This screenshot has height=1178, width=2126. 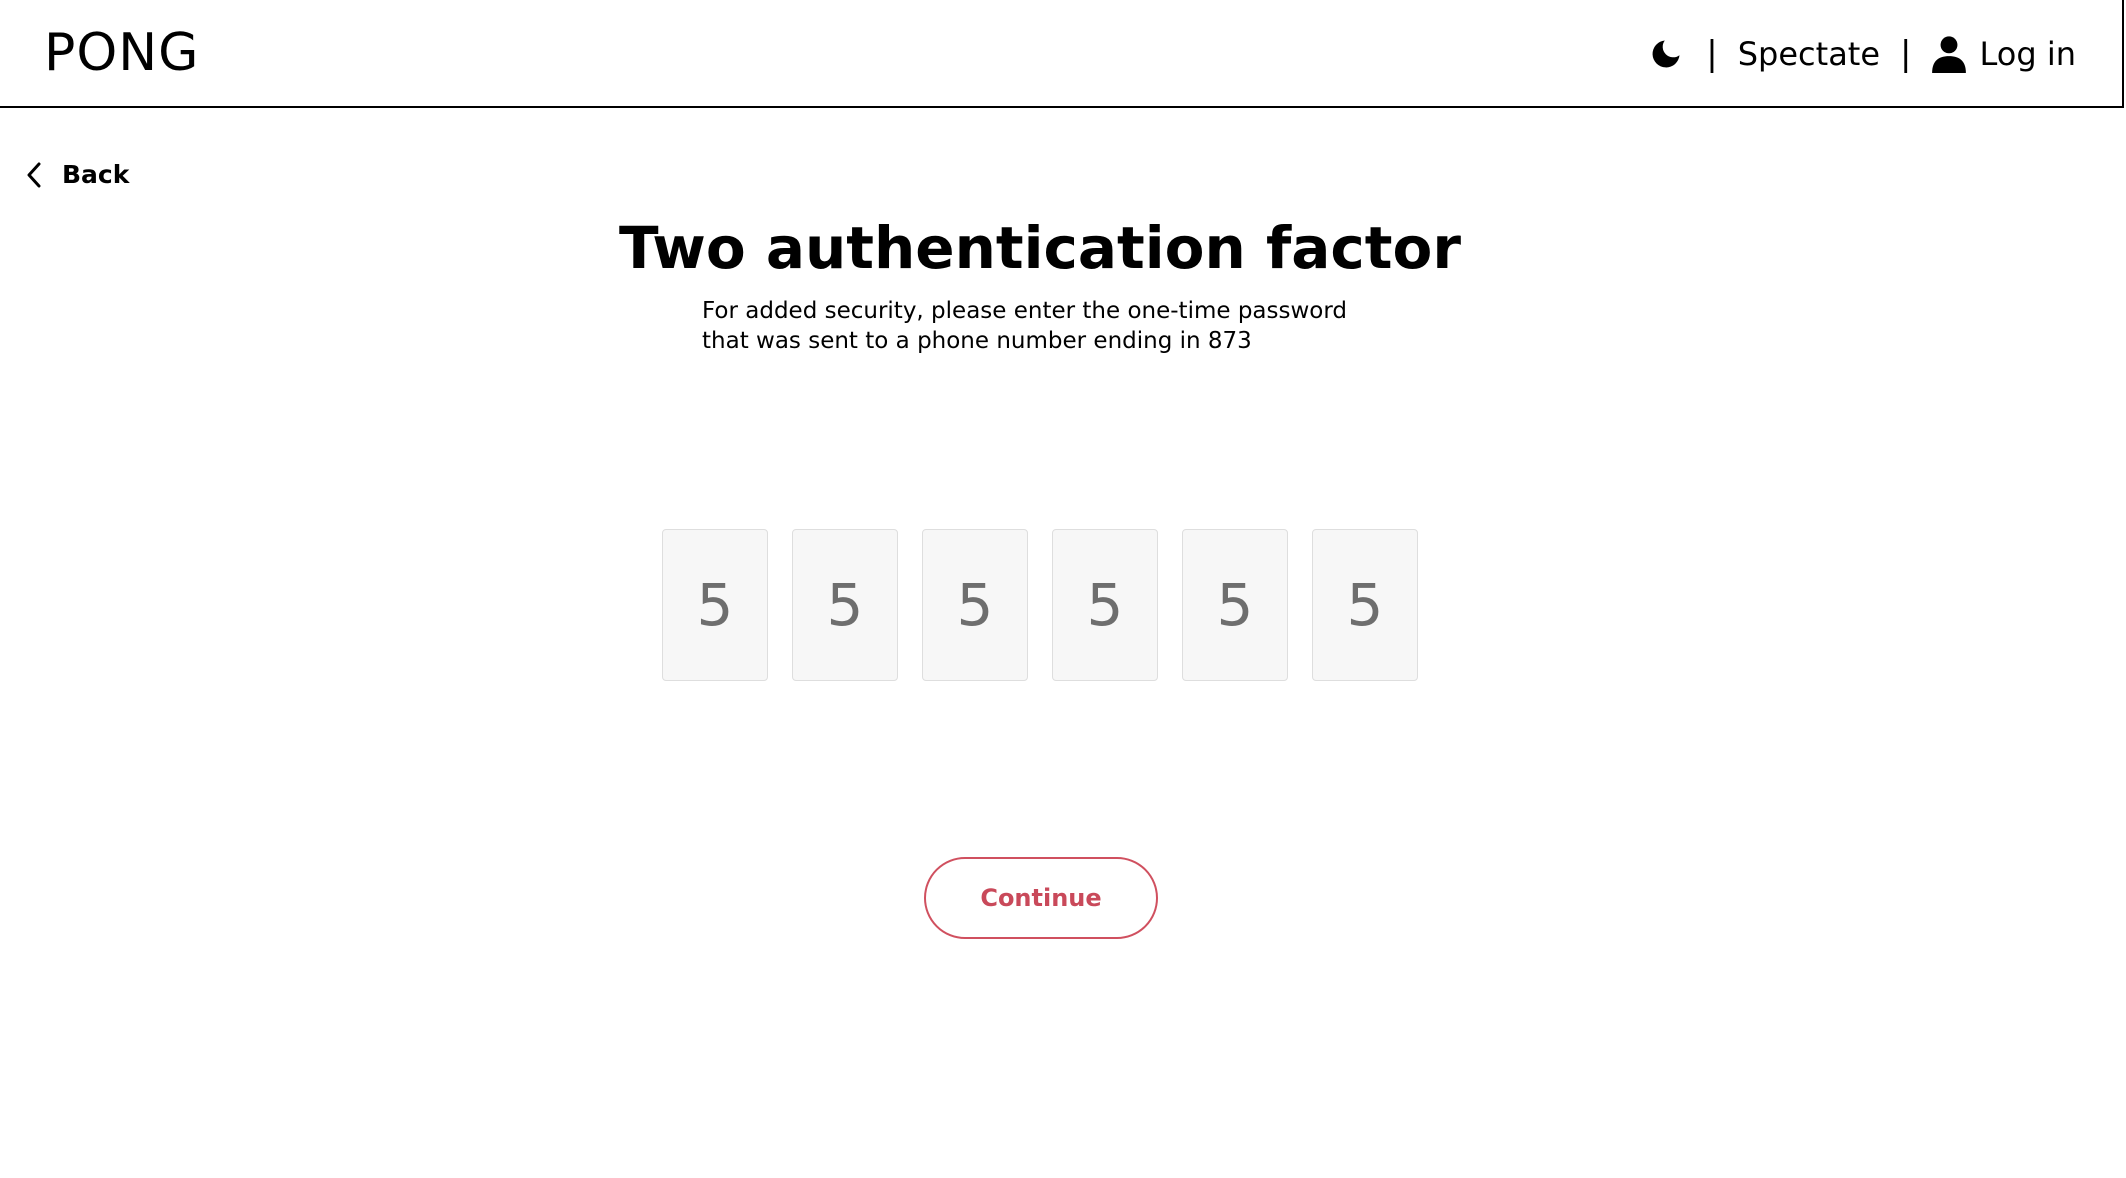 I want to click on back-label: Back, so click(x=96, y=174).